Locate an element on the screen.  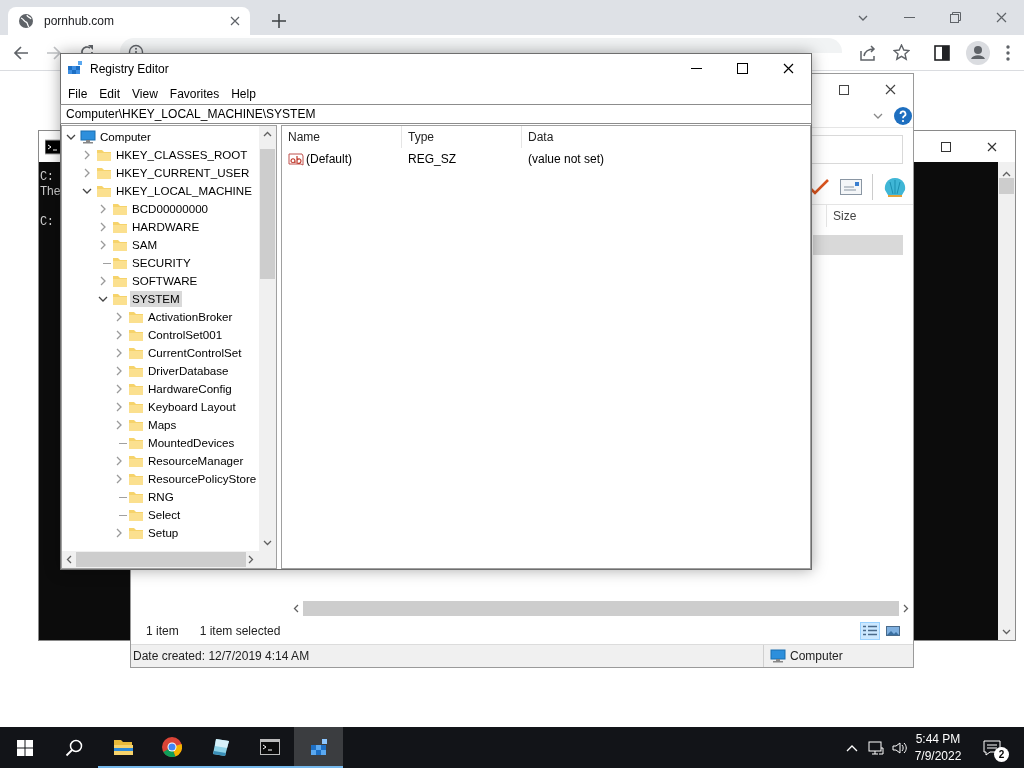
notification-icon is located at coordinates (992, 747).